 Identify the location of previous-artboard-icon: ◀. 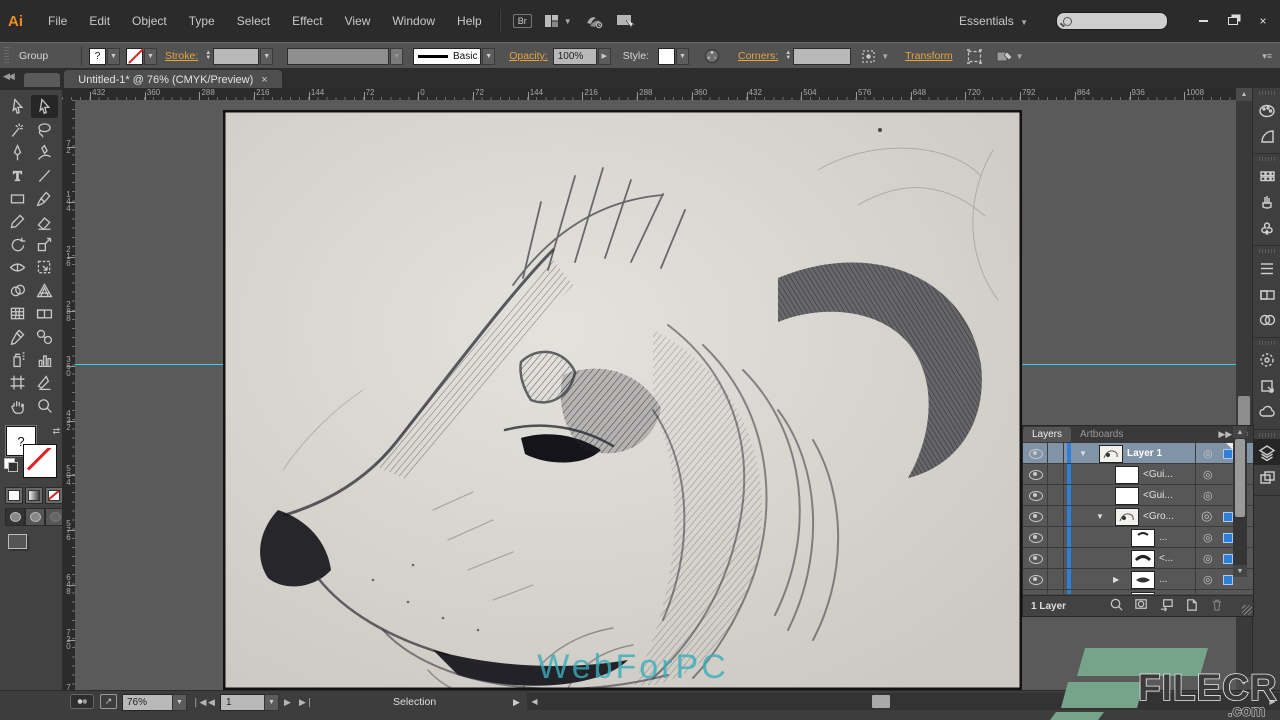
(211, 702).